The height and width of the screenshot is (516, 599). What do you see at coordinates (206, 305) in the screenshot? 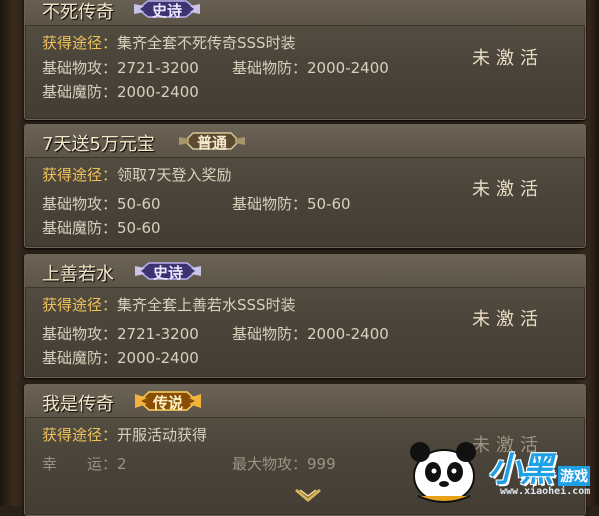
I see `source-value: 集齐全套上善若水SSS时装` at bounding box center [206, 305].